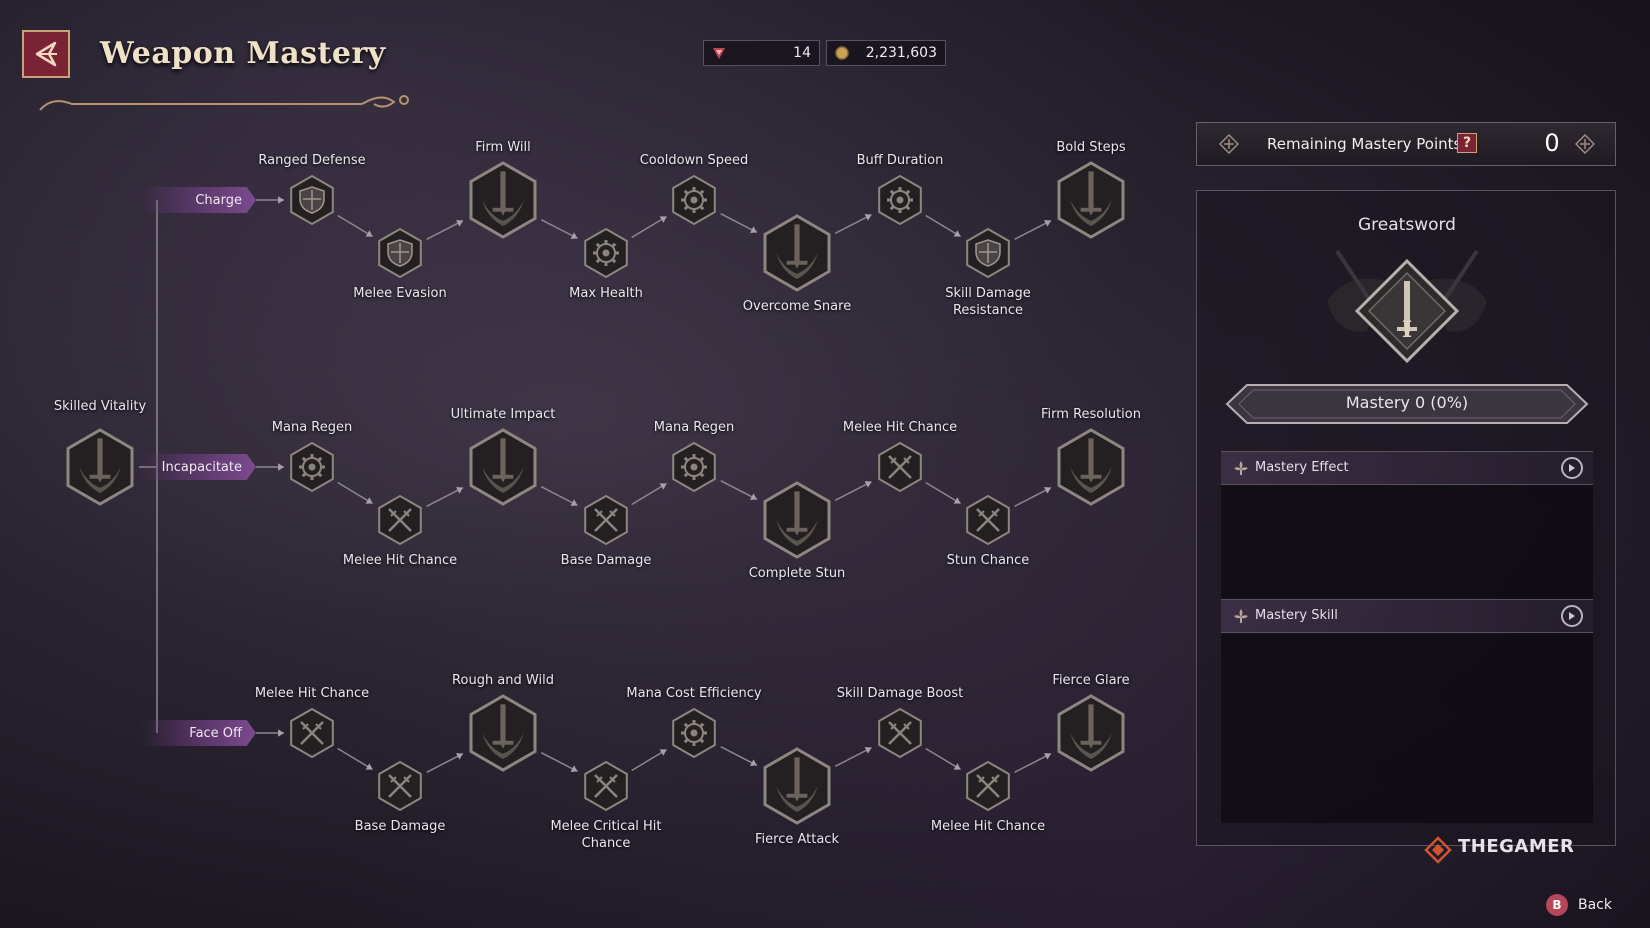 This screenshot has width=1650, height=928. Describe the element at coordinates (1407, 542) in the screenshot. I see `mastery-effect-content` at that location.